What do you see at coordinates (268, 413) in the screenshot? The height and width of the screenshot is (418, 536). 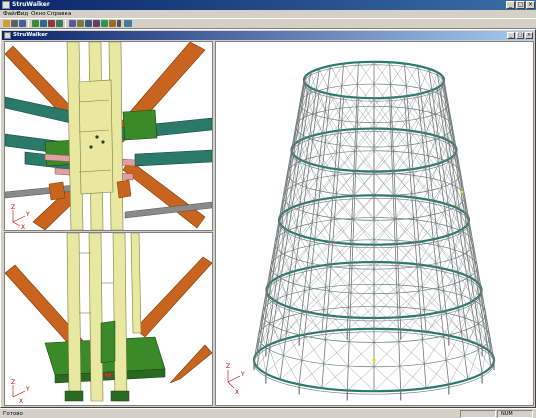 I see `status-bar: Готово NUM` at bounding box center [268, 413].